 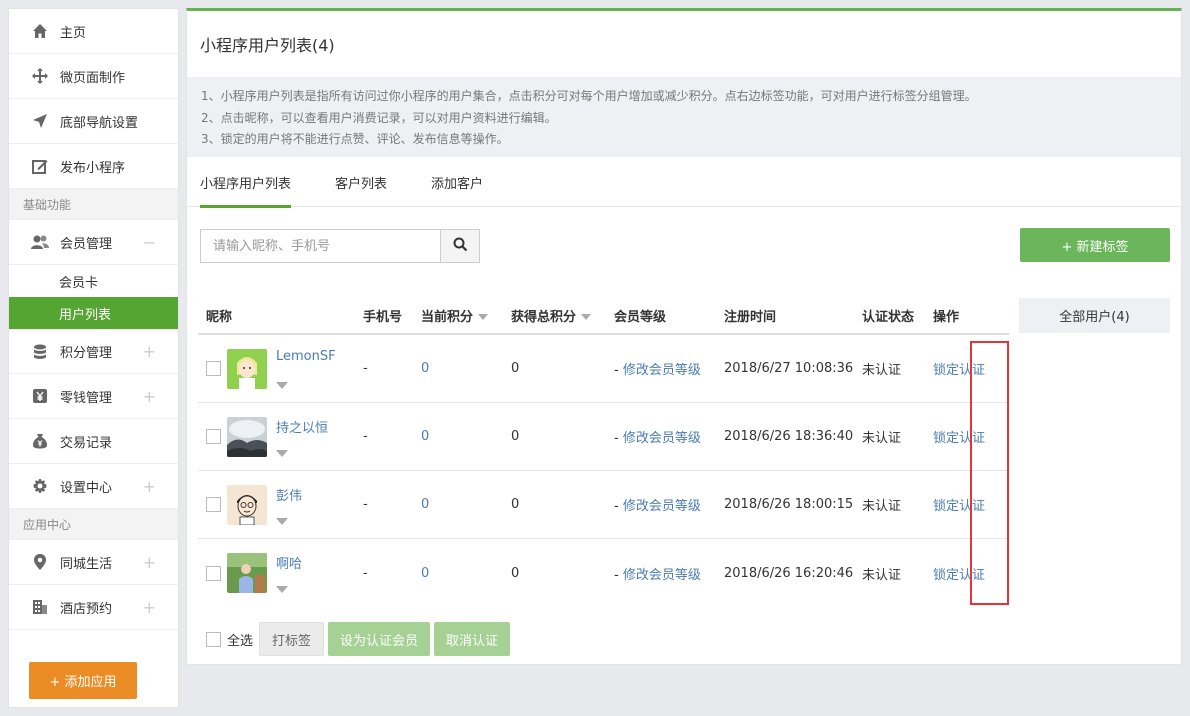 What do you see at coordinates (320, 246) in the screenshot?
I see `search-input` at bounding box center [320, 246].